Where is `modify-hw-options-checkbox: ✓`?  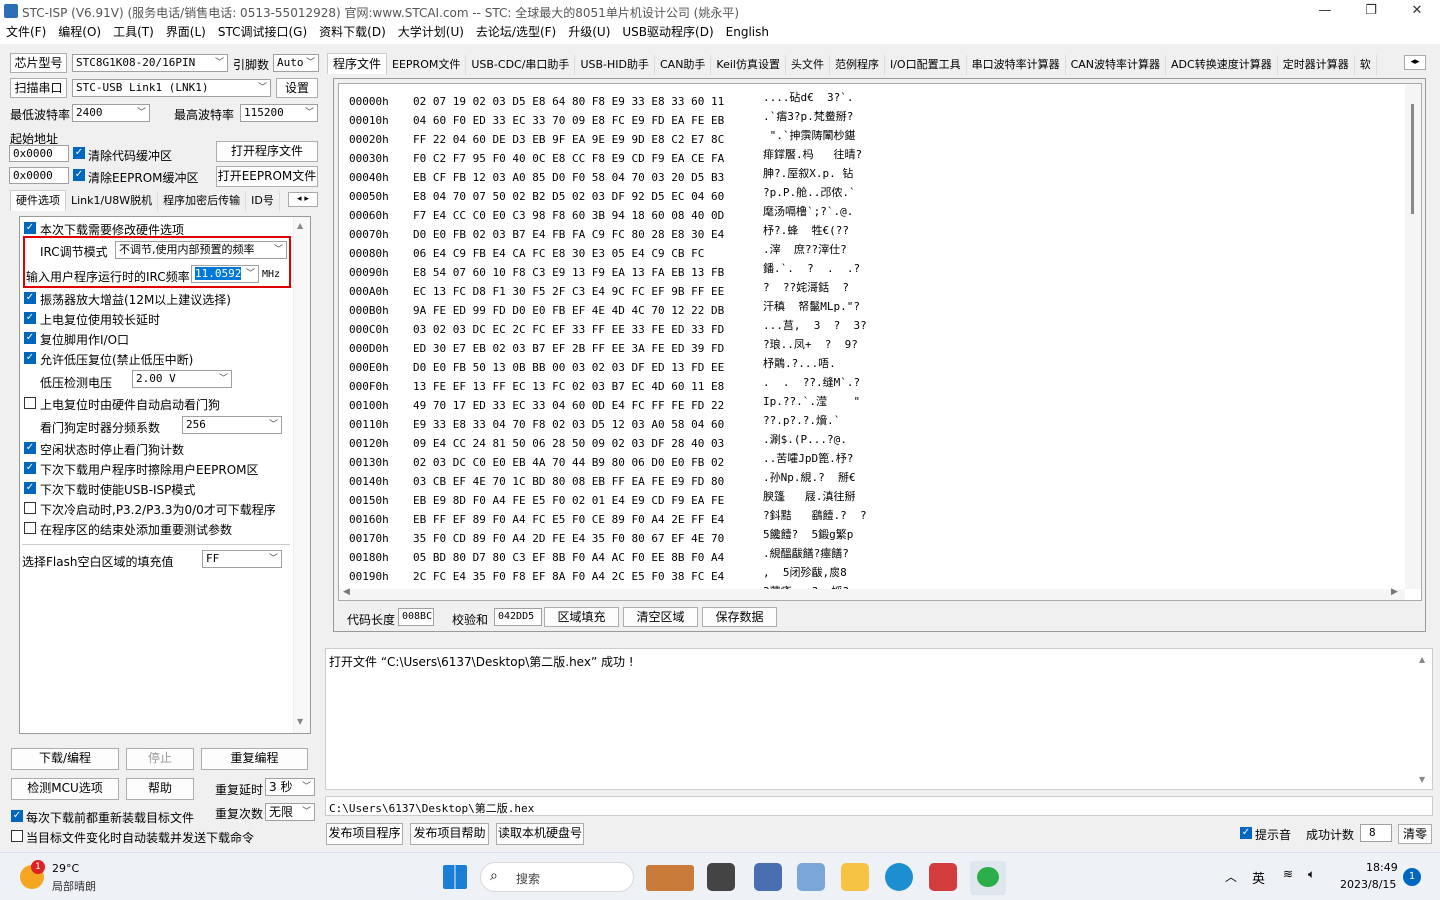
modify-hw-options-checkbox: ✓ is located at coordinates (30, 228).